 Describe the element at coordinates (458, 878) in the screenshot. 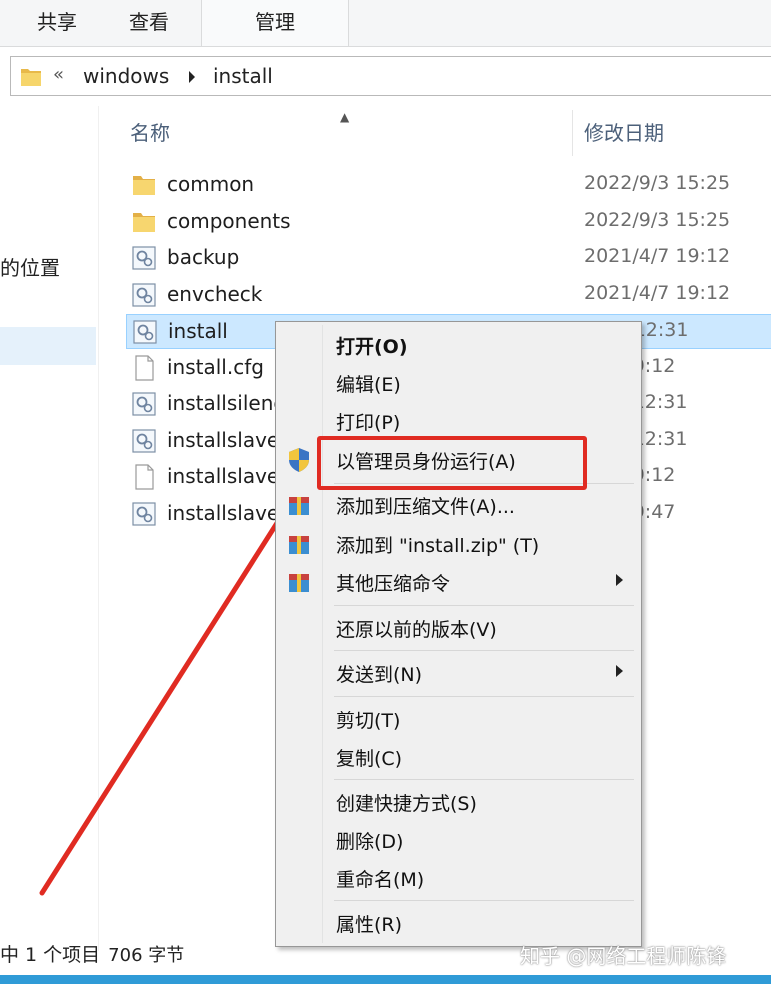

I see `menu-item-rename: 重命名(M)` at that location.